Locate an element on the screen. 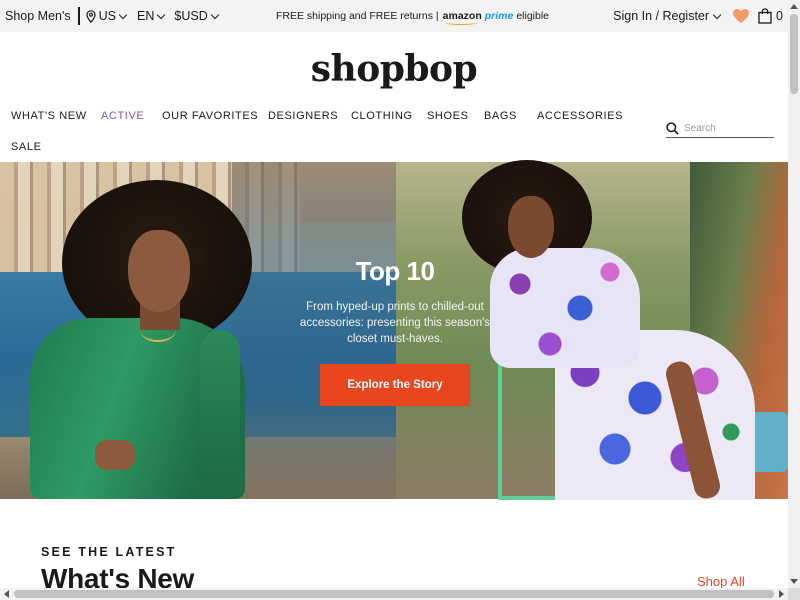 This screenshot has height=600, width=800. nav-item-accessories: ACCESSORIES is located at coordinates (580, 116).